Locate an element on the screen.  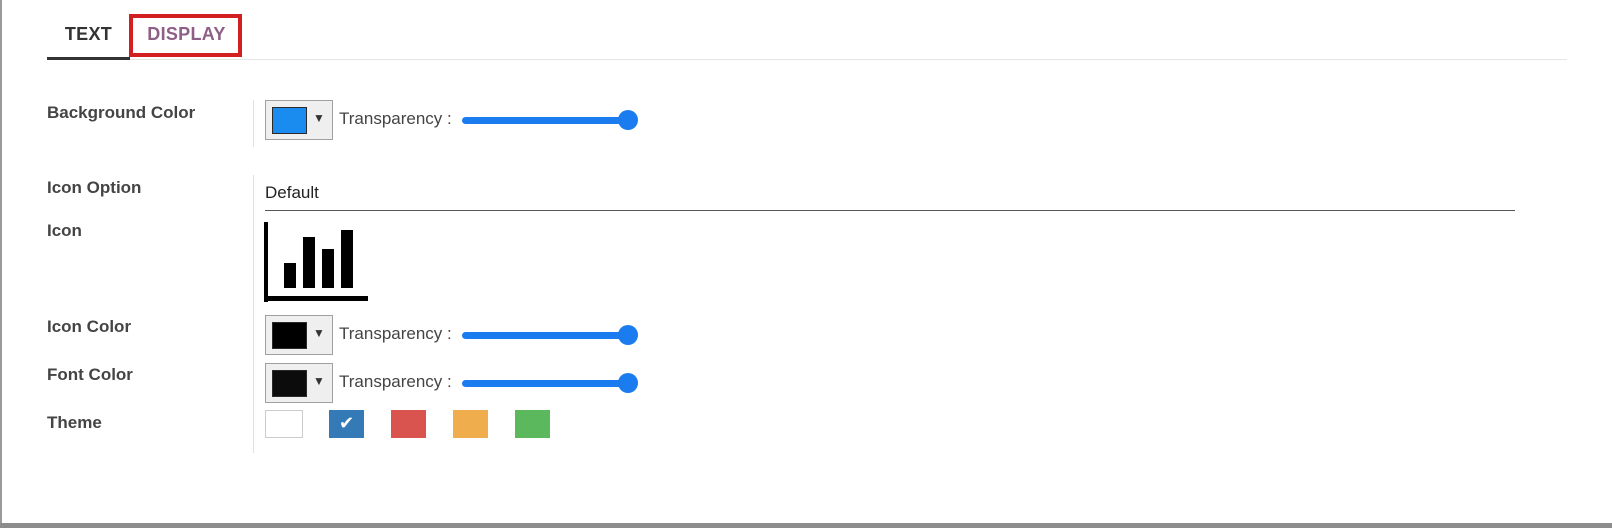
icon-option-value: Default is located at coordinates (292, 192).